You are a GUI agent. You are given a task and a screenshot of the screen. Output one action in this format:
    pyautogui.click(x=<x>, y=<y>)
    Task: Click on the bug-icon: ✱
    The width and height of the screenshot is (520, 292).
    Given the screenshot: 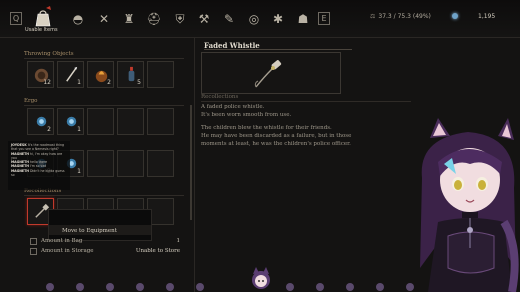 What is the action you would take?
    pyautogui.click(x=278, y=19)
    